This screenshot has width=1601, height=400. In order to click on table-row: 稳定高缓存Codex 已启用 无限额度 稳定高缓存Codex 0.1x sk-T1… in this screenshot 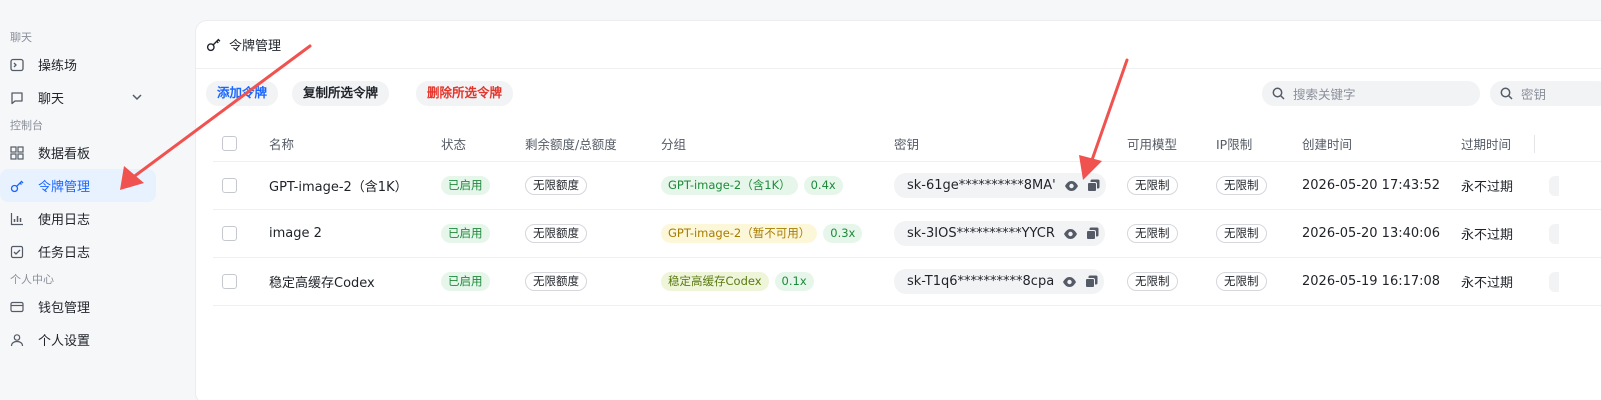, I will do `click(907, 282)`.